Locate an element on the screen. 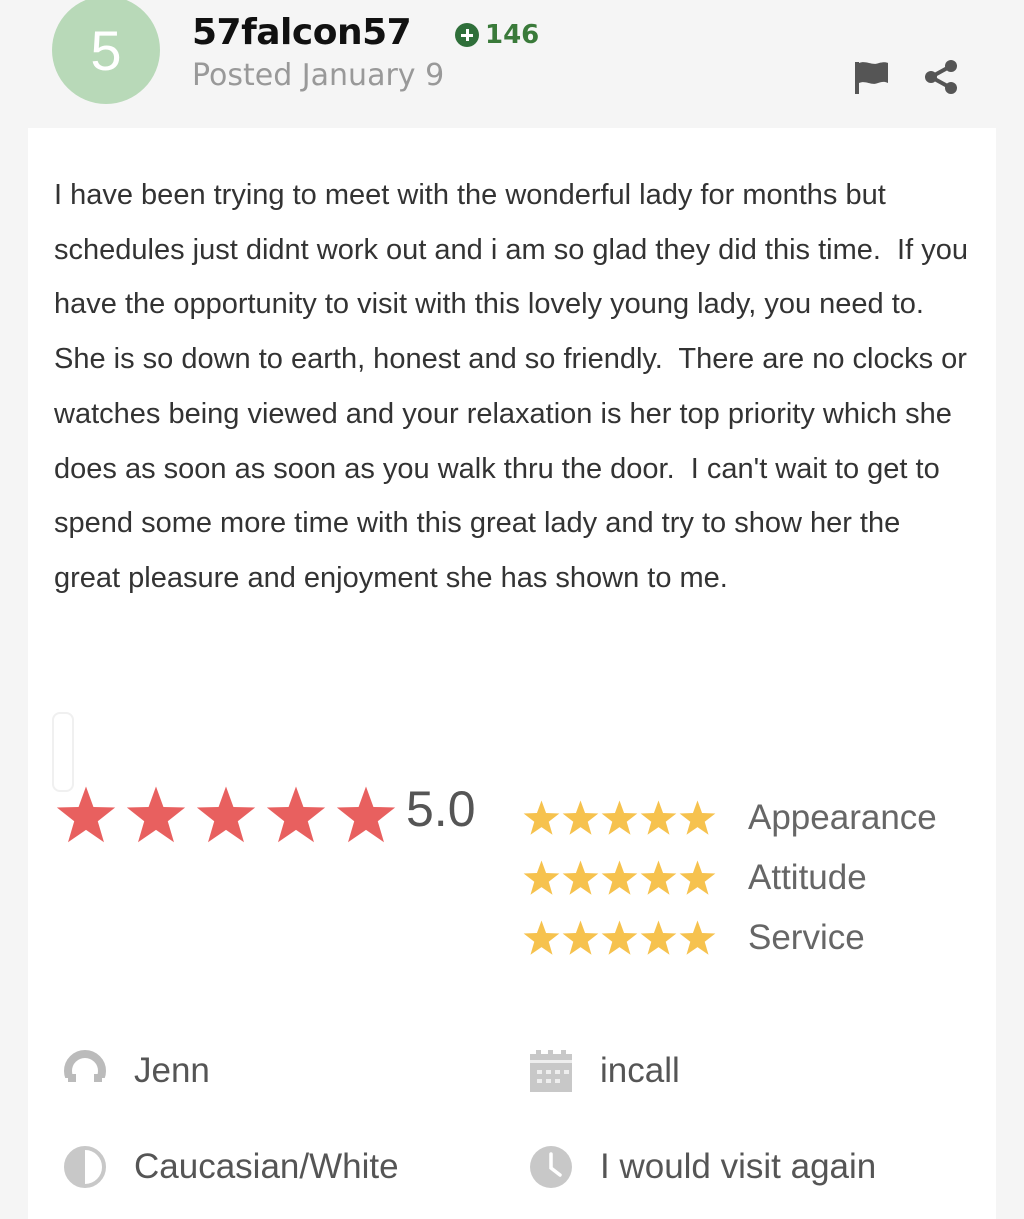 Image resolution: width=1024 pixels, height=1219 pixels. person-icon is located at coordinates (85, 1071).